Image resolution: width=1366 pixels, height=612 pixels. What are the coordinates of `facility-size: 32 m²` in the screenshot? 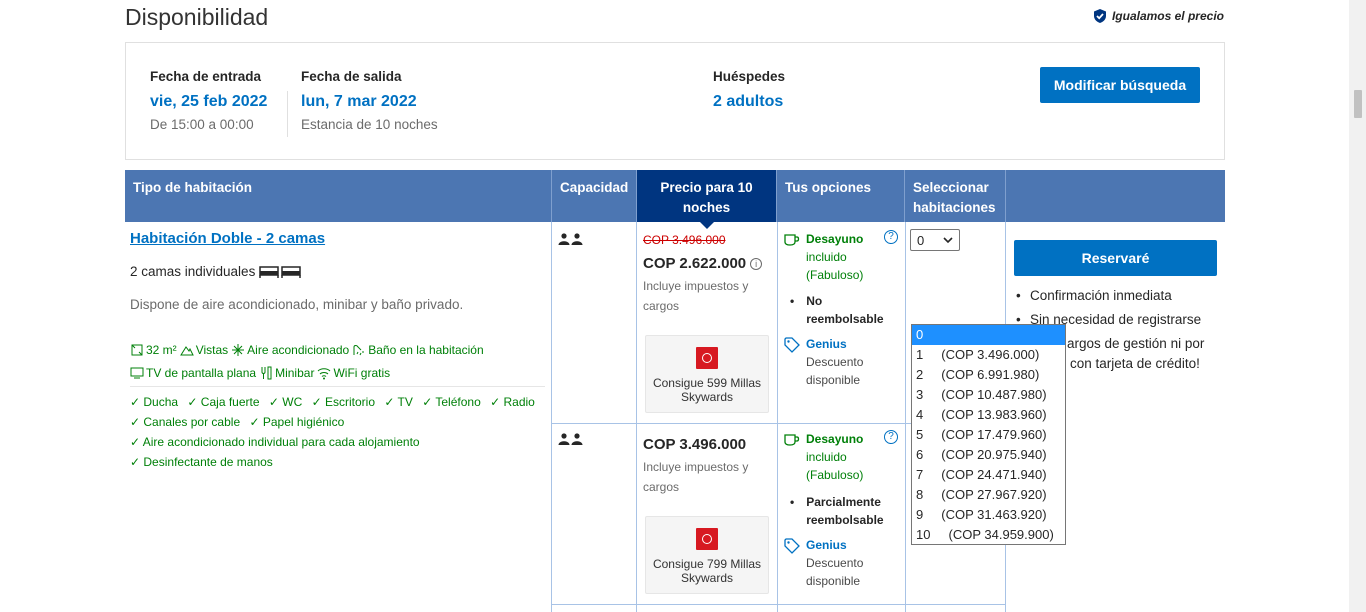 It's located at (153, 350).